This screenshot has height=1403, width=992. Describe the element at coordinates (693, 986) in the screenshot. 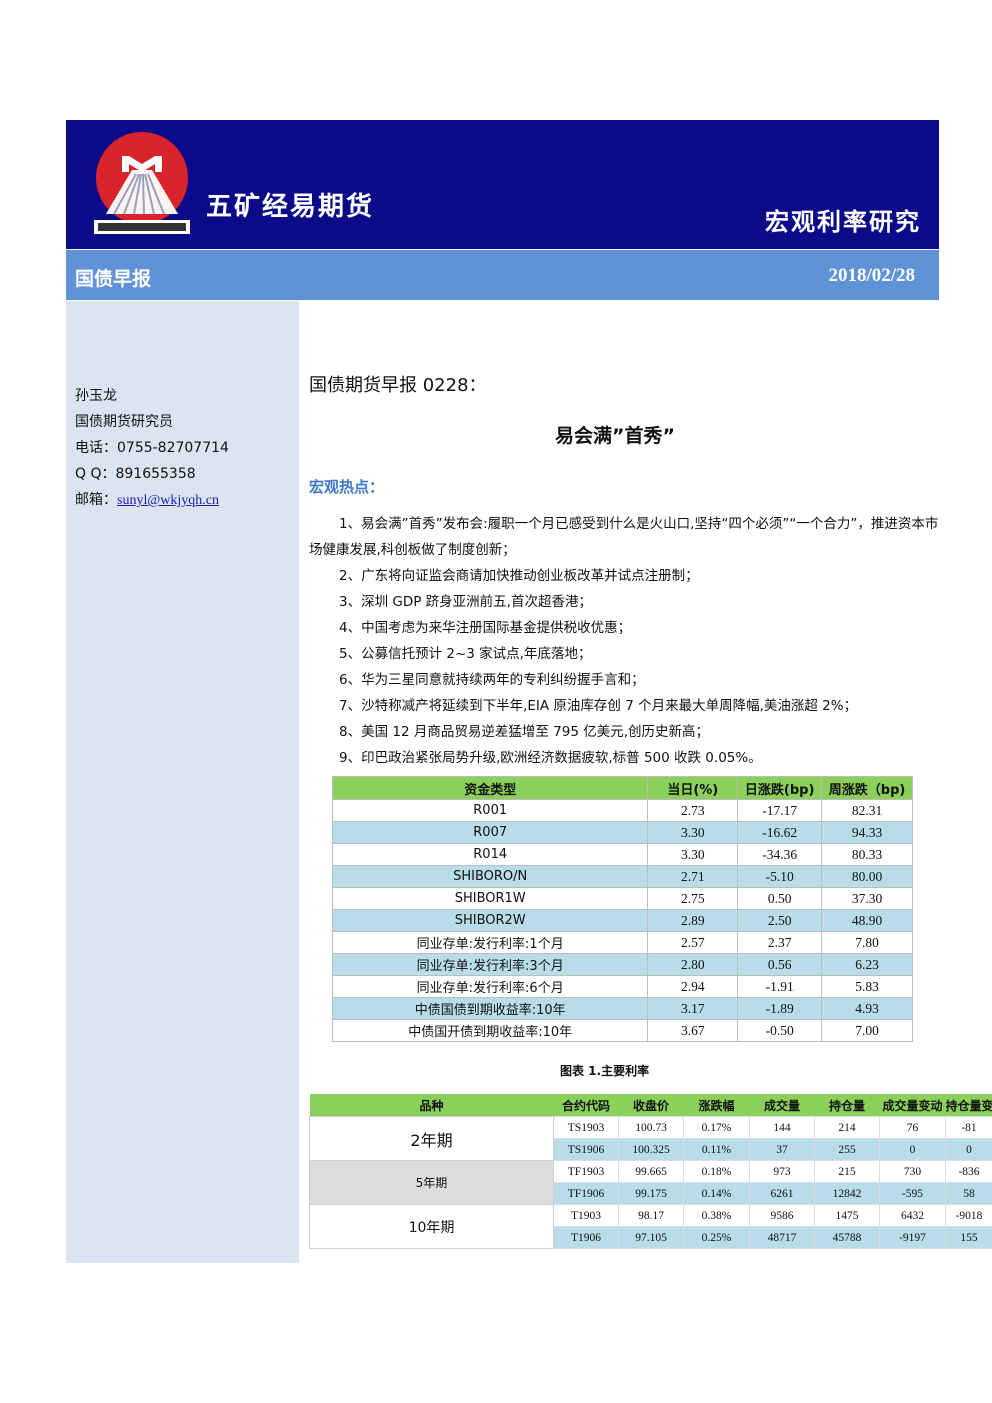

I see `table-cell: 2.94` at that location.